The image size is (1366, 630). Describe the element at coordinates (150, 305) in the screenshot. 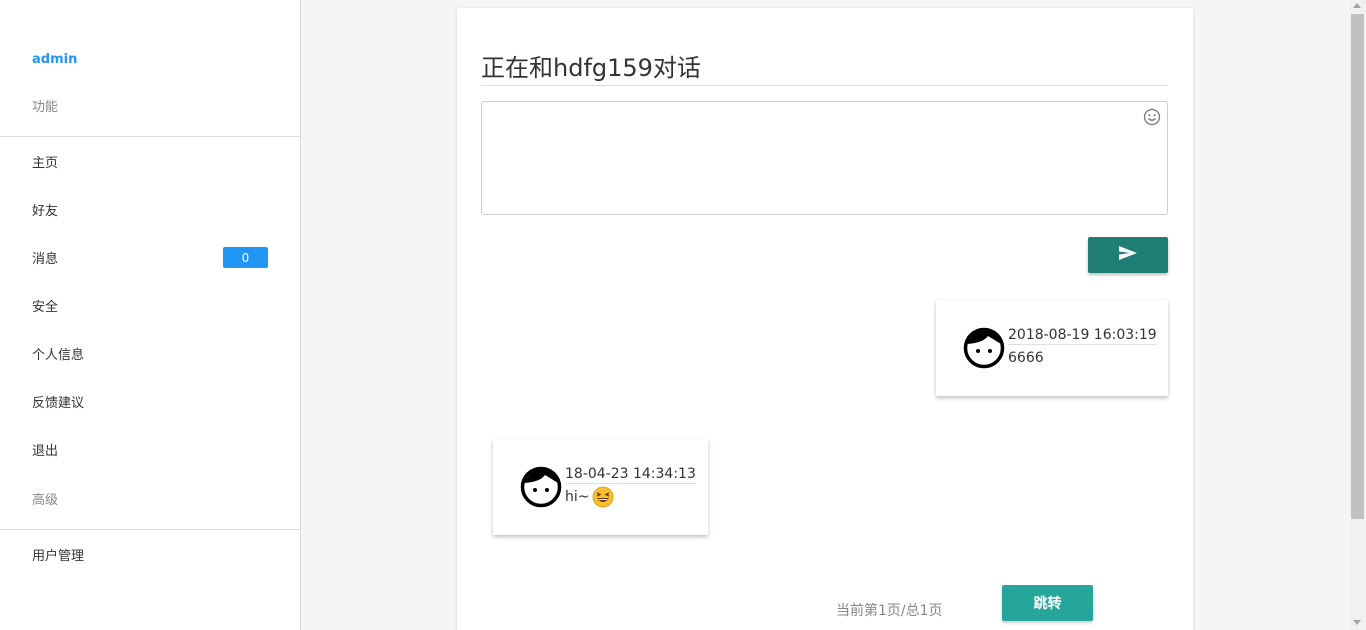

I see `sidebar-item-security: 安全` at that location.